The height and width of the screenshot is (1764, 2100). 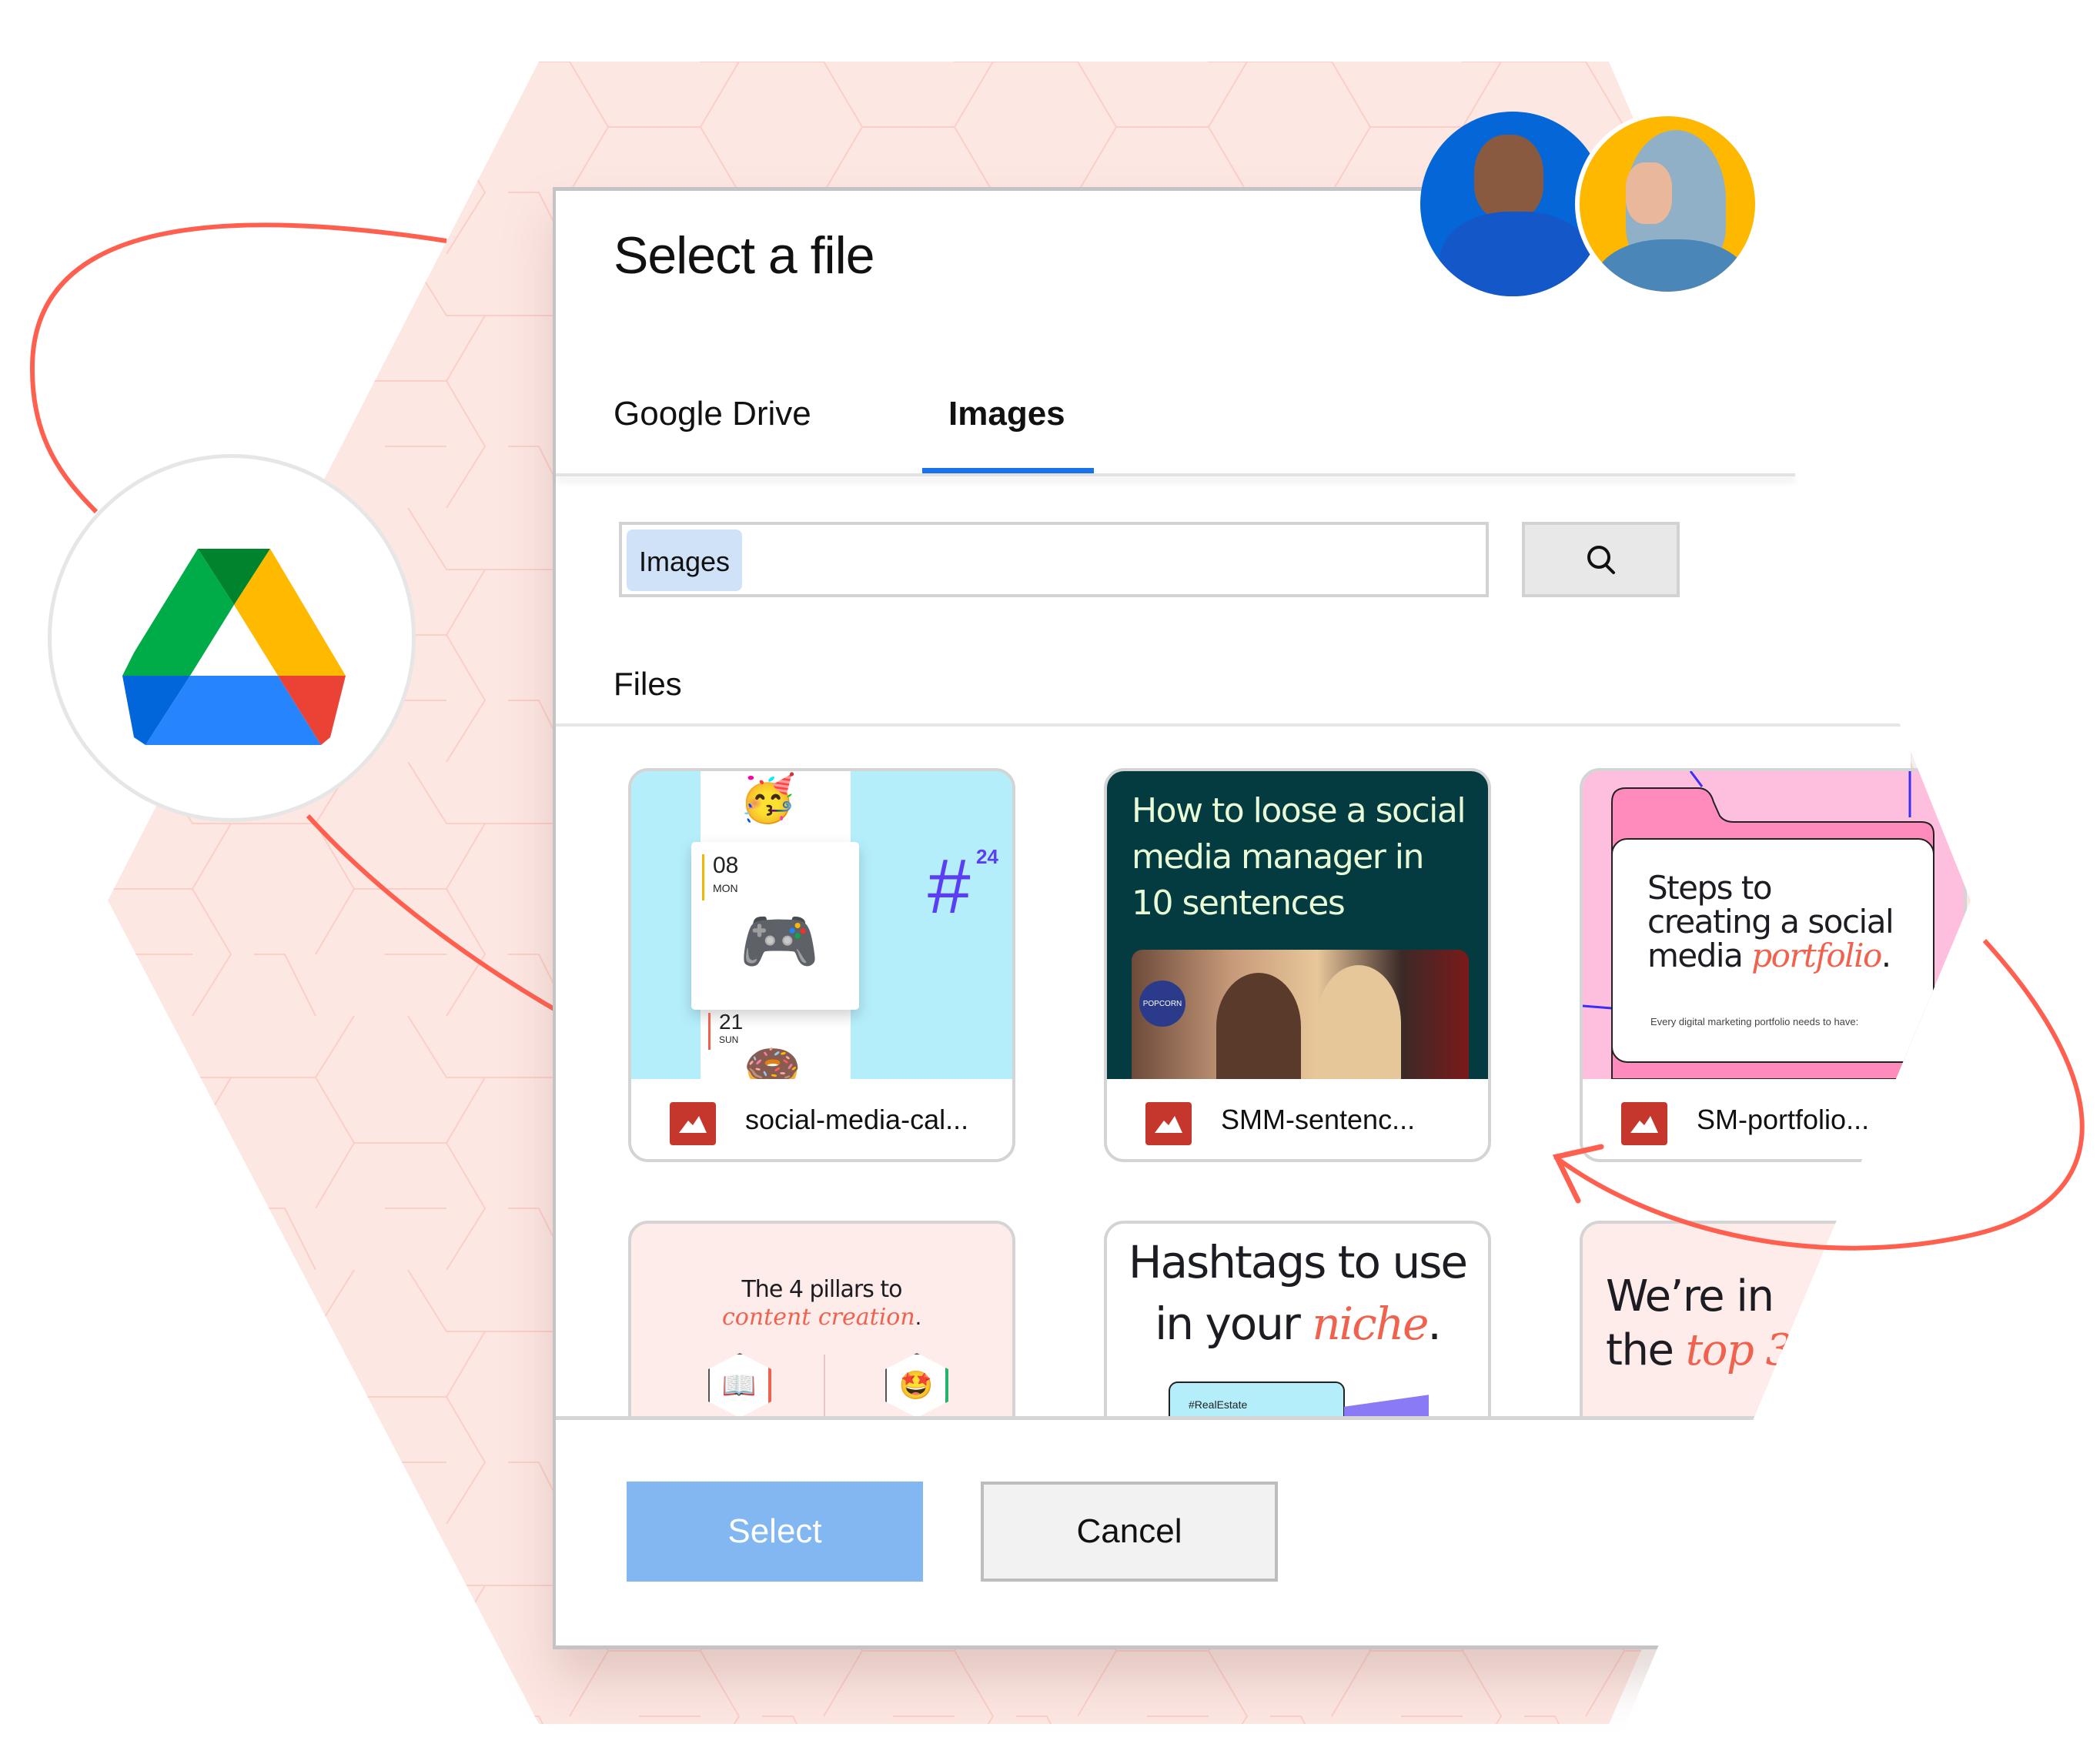 I want to click on google-drive-badge, so click(x=232, y=638).